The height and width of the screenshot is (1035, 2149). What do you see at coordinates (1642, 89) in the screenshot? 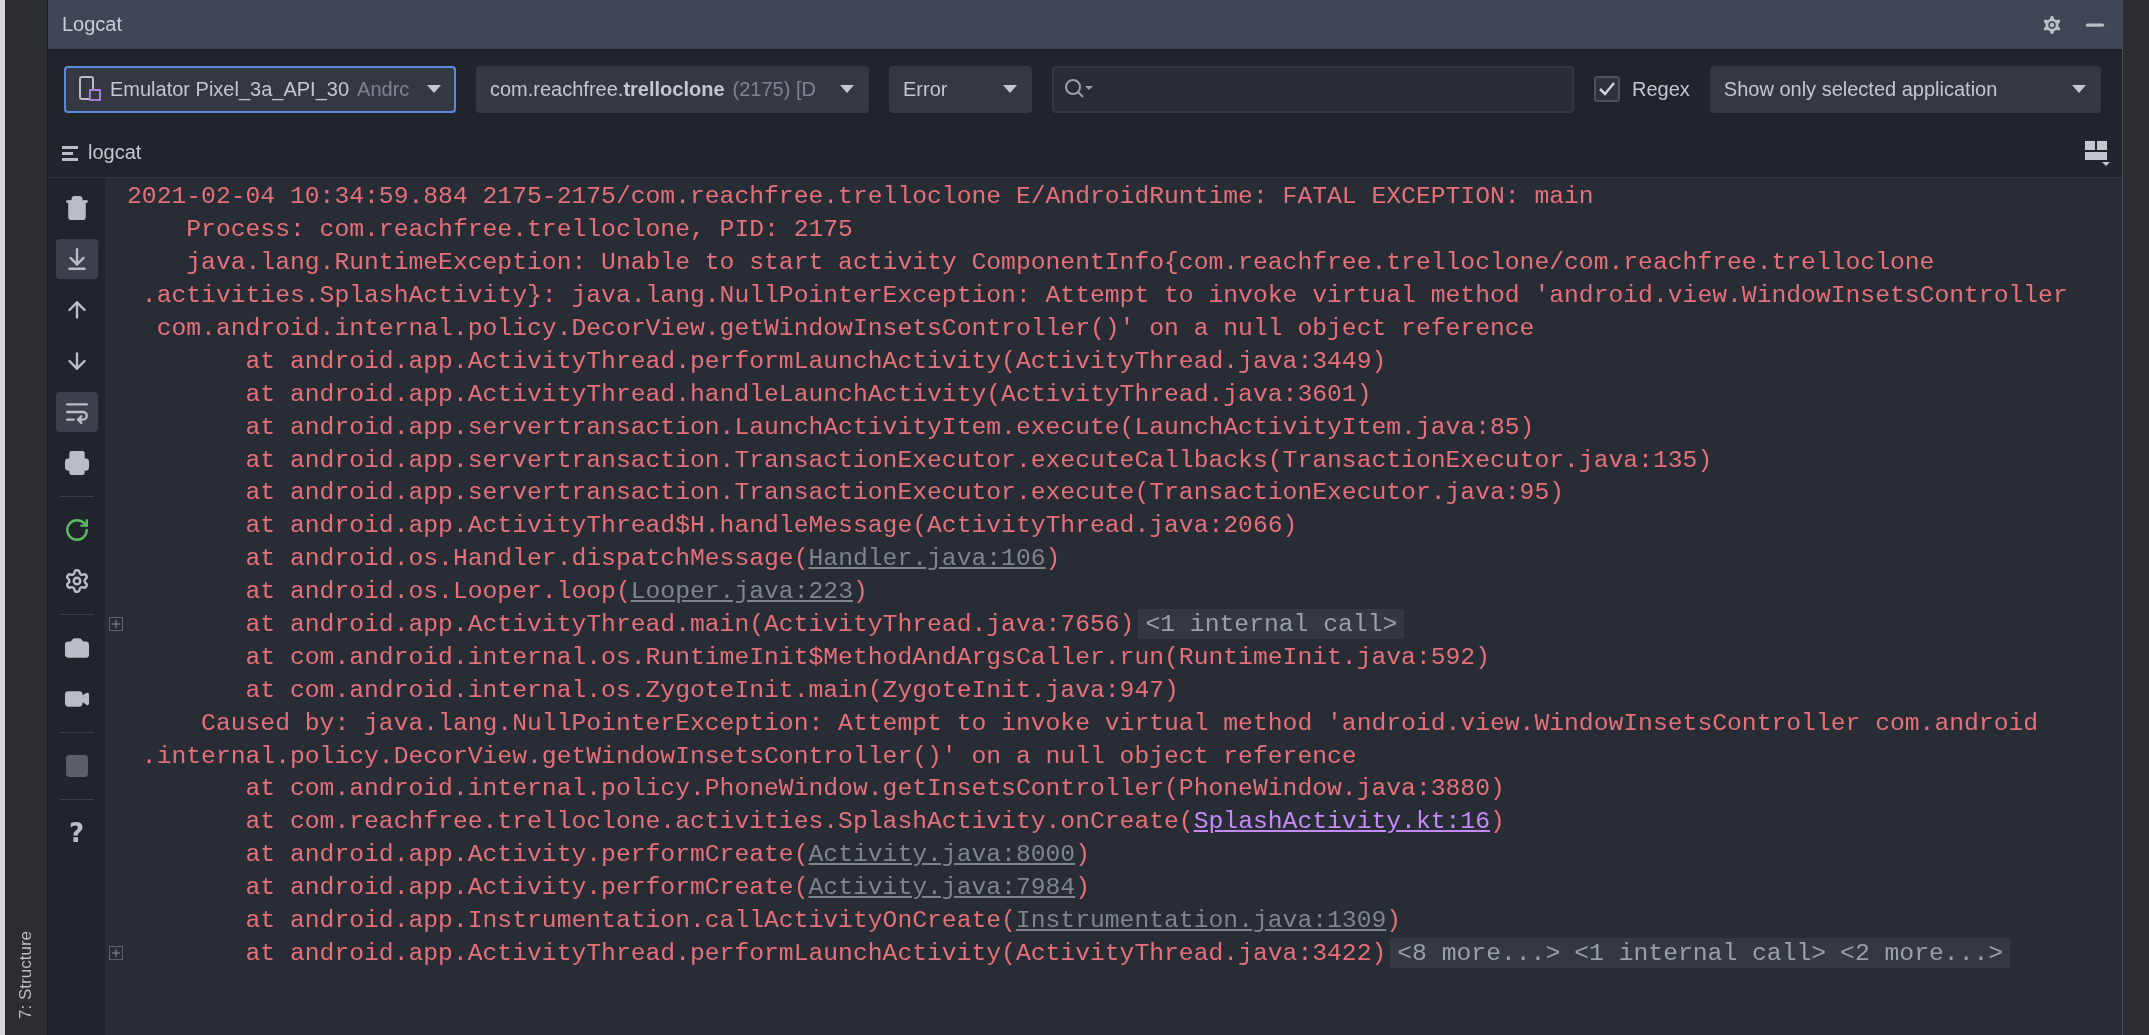
I see `regex-checkbox: Regex` at bounding box center [1642, 89].